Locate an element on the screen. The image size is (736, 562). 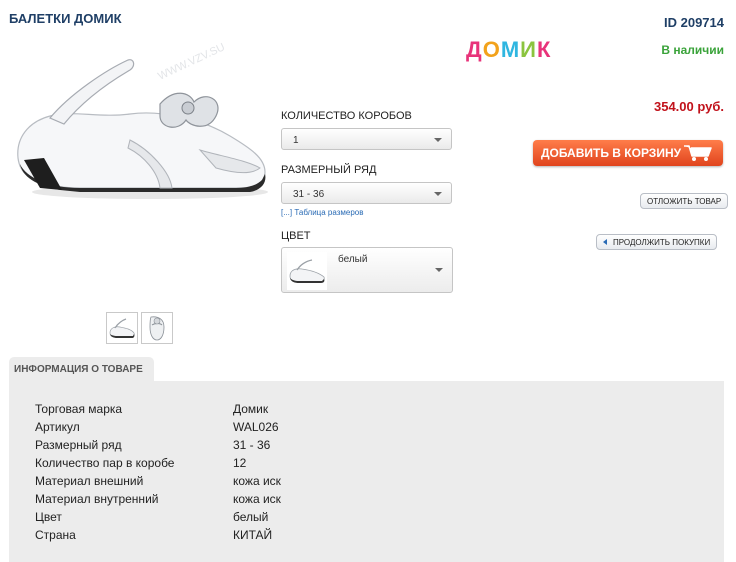
info-value: 31 - 36 is located at coordinates (252, 445).